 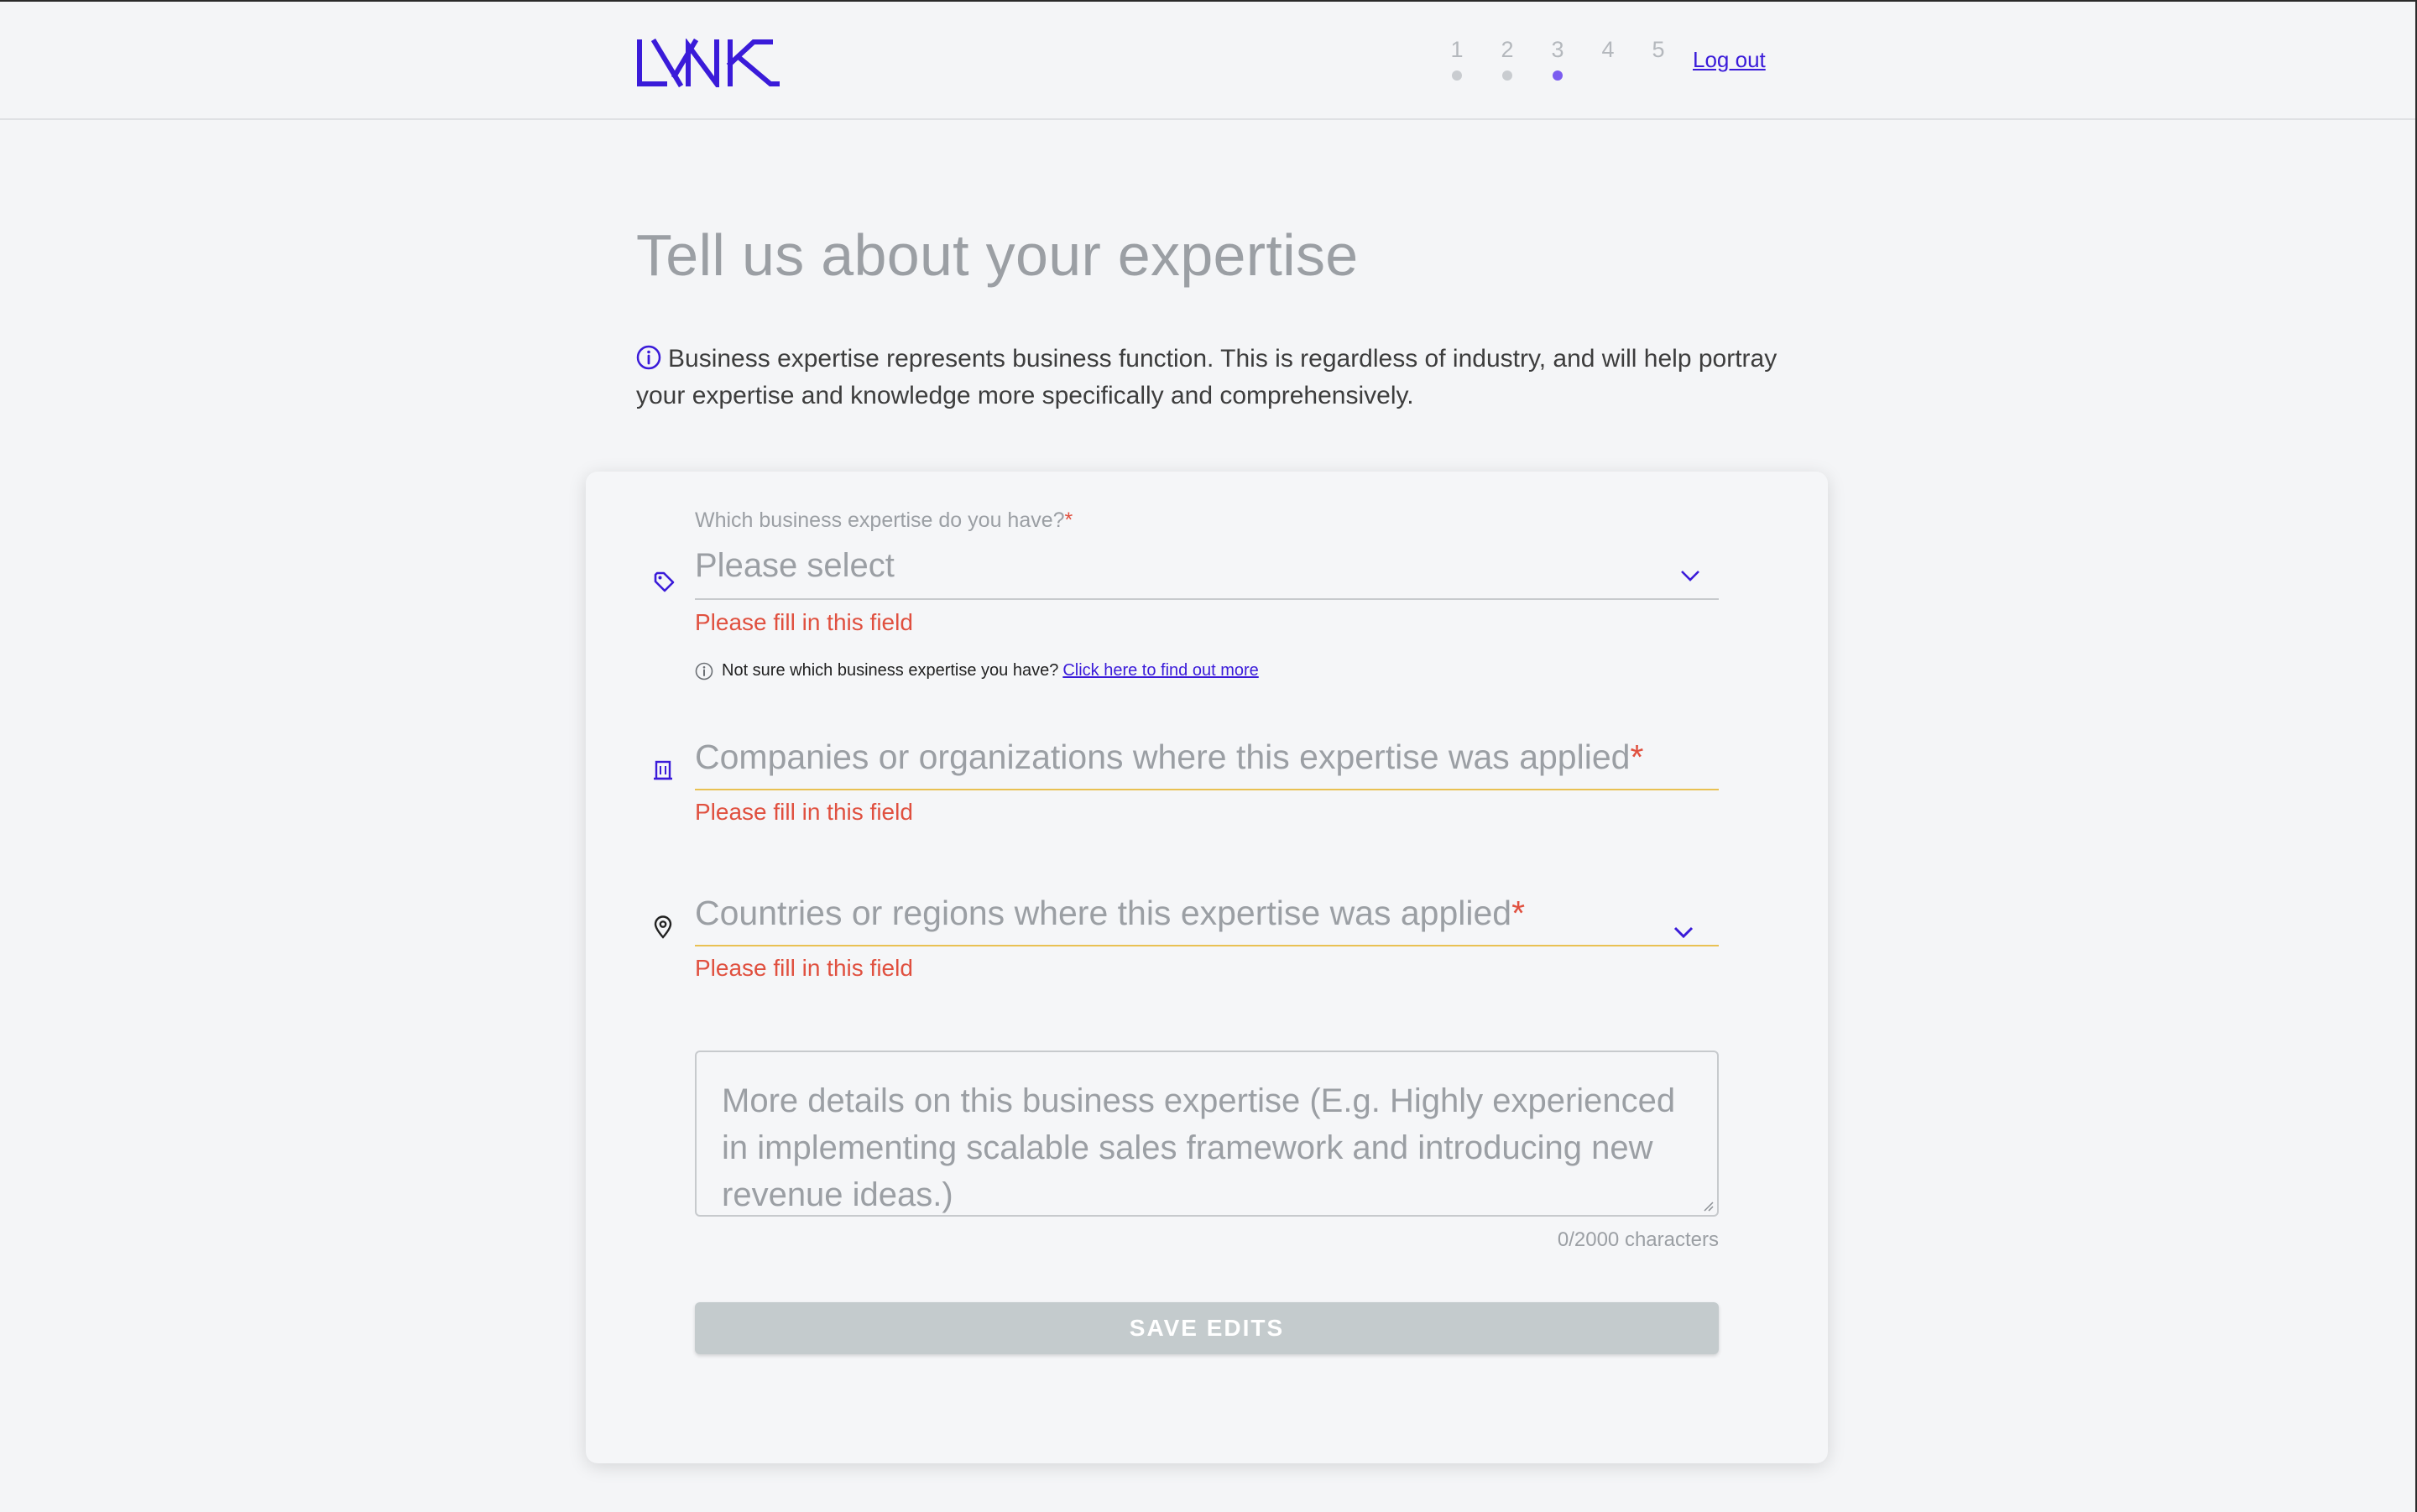 I want to click on logout-link: Log out, so click(x=1729, y=60).